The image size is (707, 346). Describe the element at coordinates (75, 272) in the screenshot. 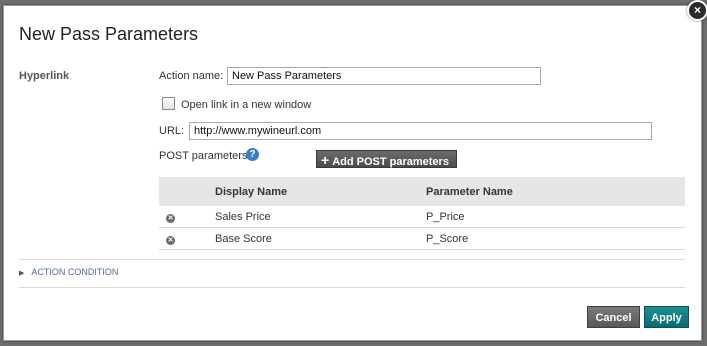

I see `action-condition-label: ACTION CONDITION` at that location.